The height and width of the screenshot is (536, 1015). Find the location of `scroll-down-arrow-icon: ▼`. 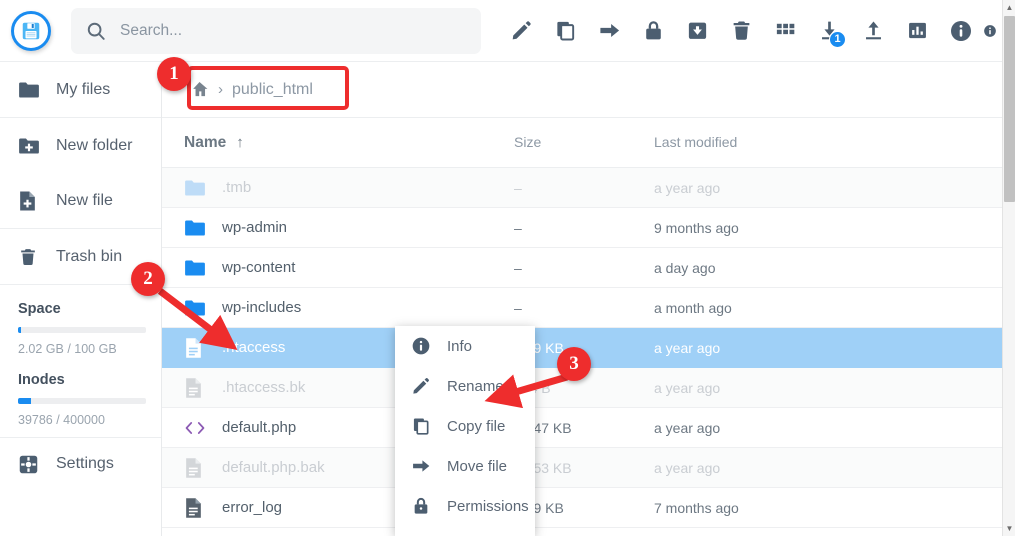

scroll-down-arrow-icon: ▼ is located at coordinates (1009, 528).